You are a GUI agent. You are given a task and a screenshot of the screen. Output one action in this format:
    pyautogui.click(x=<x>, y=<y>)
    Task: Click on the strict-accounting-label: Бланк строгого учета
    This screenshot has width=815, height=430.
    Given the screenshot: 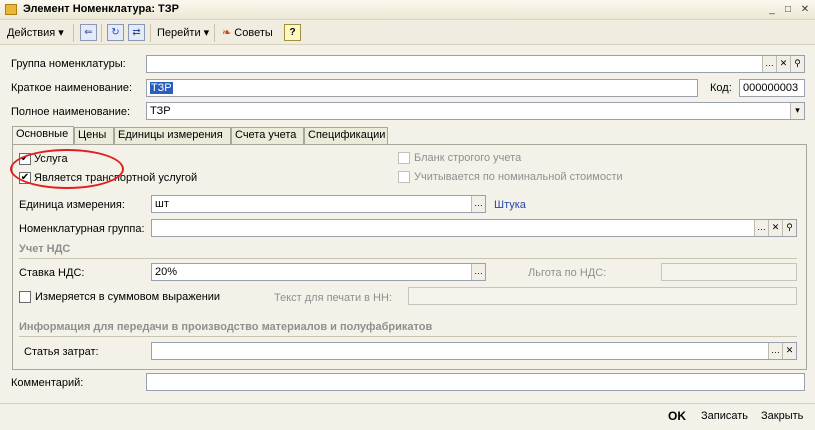 What is the action you would take?
    pyautogui.click(x=468, y=158)
    